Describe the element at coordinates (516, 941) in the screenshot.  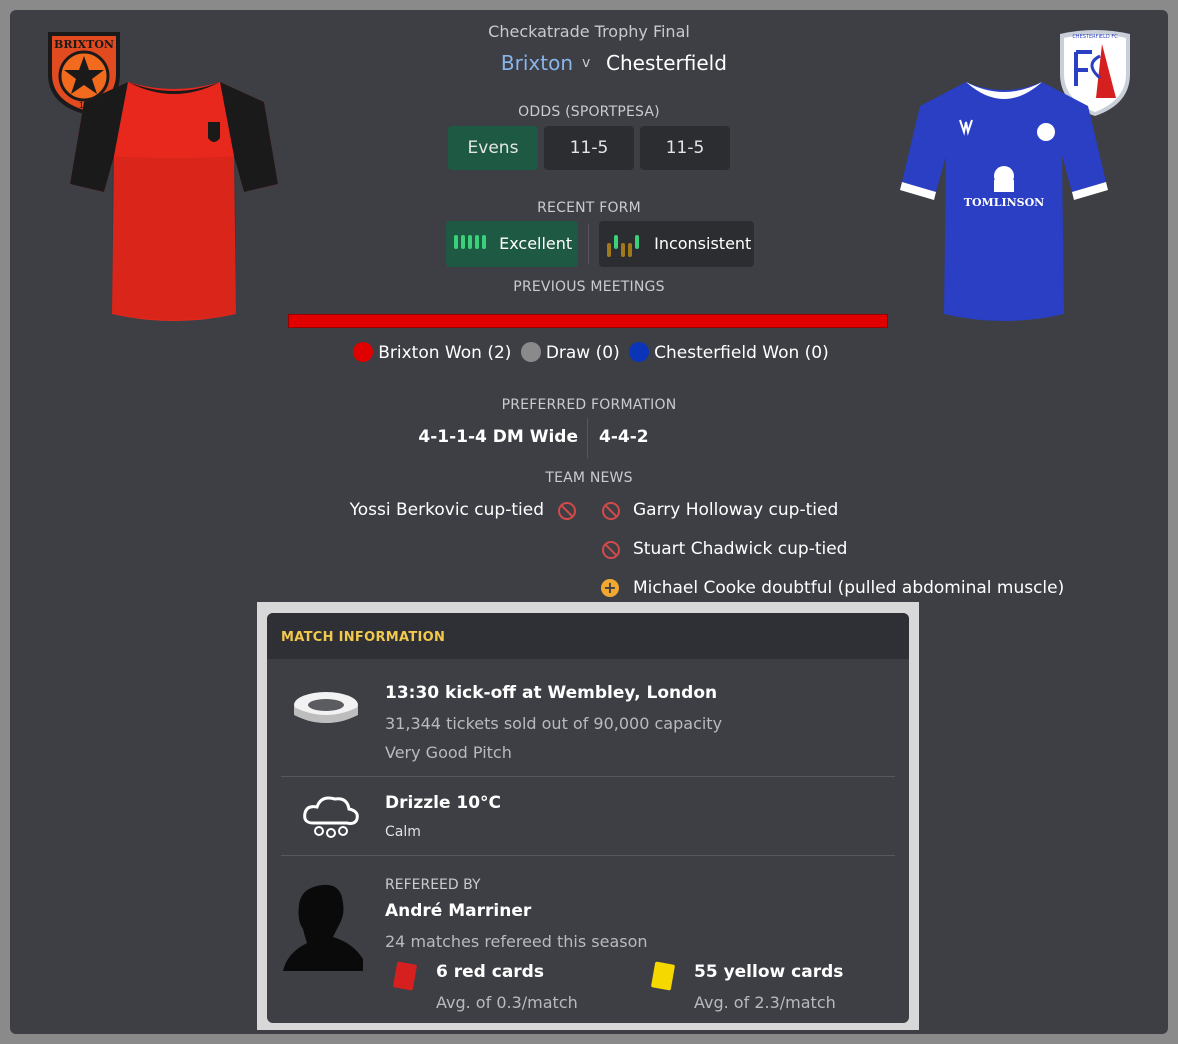
I see `referee-matches-text: 24 matches refereed this season` at that location.